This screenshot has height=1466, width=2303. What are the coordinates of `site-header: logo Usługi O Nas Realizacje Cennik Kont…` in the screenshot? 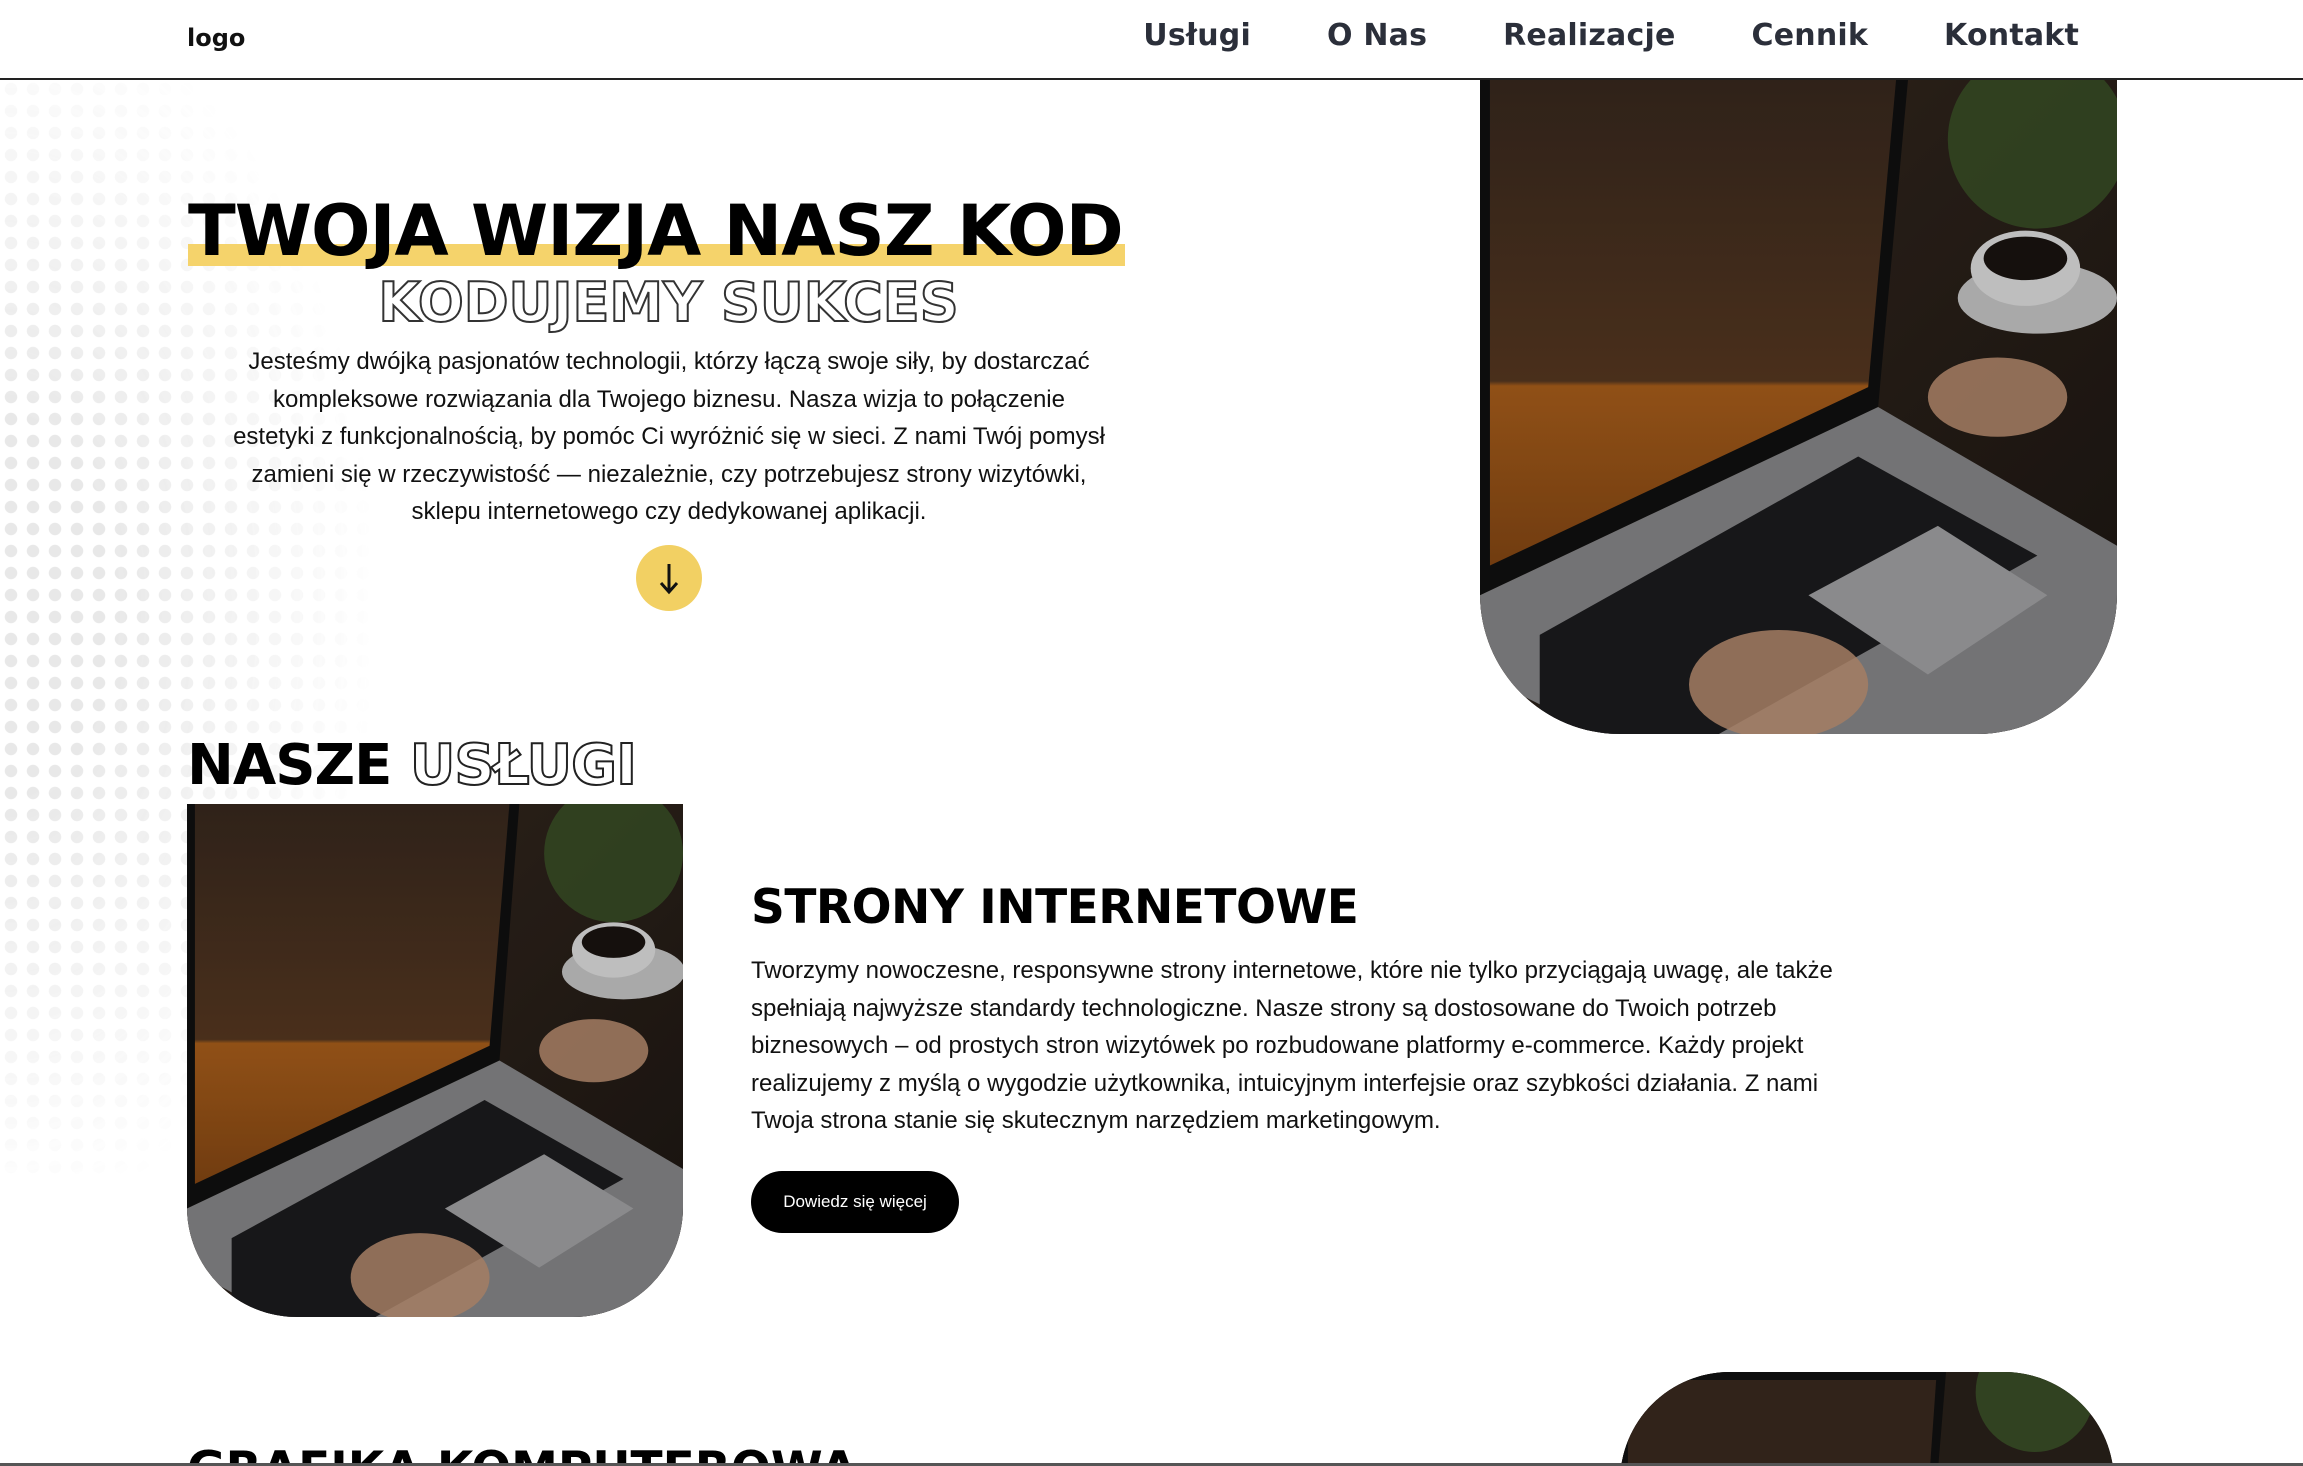 It's located at (1151, 40).